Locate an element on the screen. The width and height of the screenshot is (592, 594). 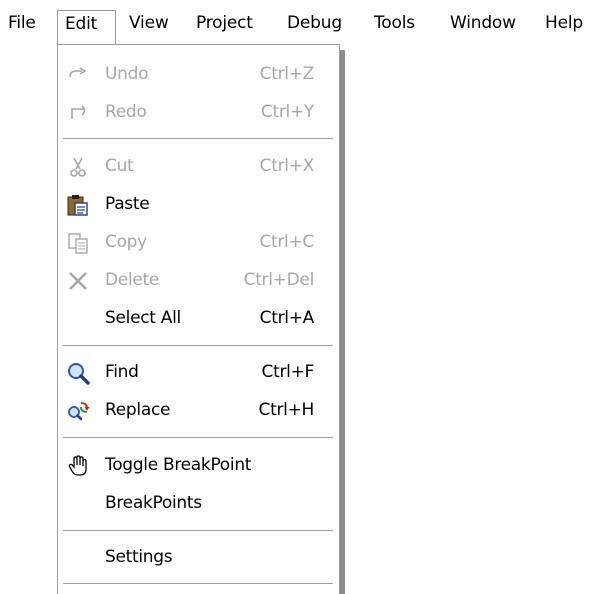
menu-item-copy: Copy Ctrl+C is located at coordinates (198, 242).